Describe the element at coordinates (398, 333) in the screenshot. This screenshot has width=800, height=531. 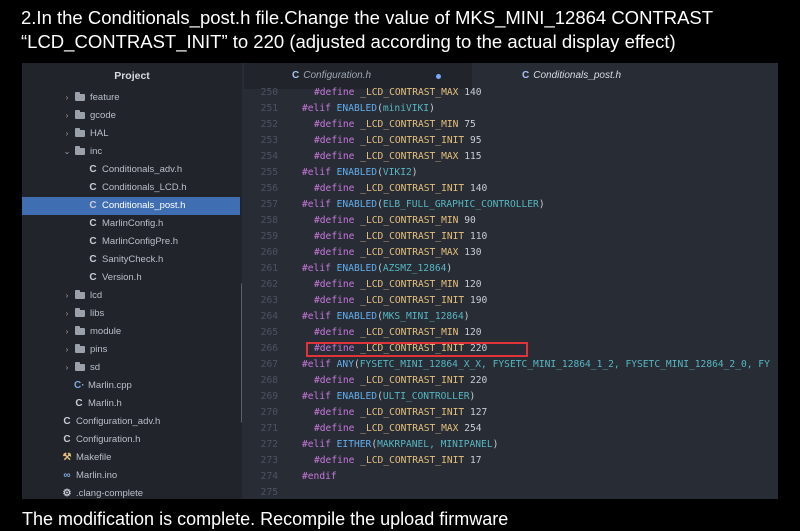
I see `line-content: #define _LCD_CONTRAST_MIN 120` at that location.